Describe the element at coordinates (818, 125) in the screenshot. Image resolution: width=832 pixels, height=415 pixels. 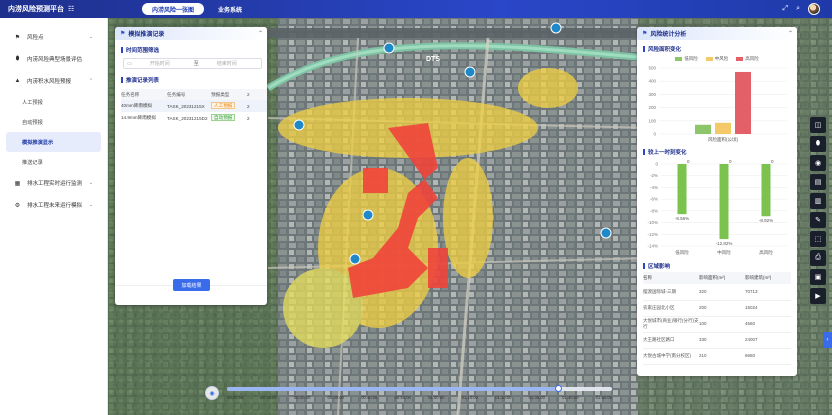
I see `layers-icon: ◫` at that location.